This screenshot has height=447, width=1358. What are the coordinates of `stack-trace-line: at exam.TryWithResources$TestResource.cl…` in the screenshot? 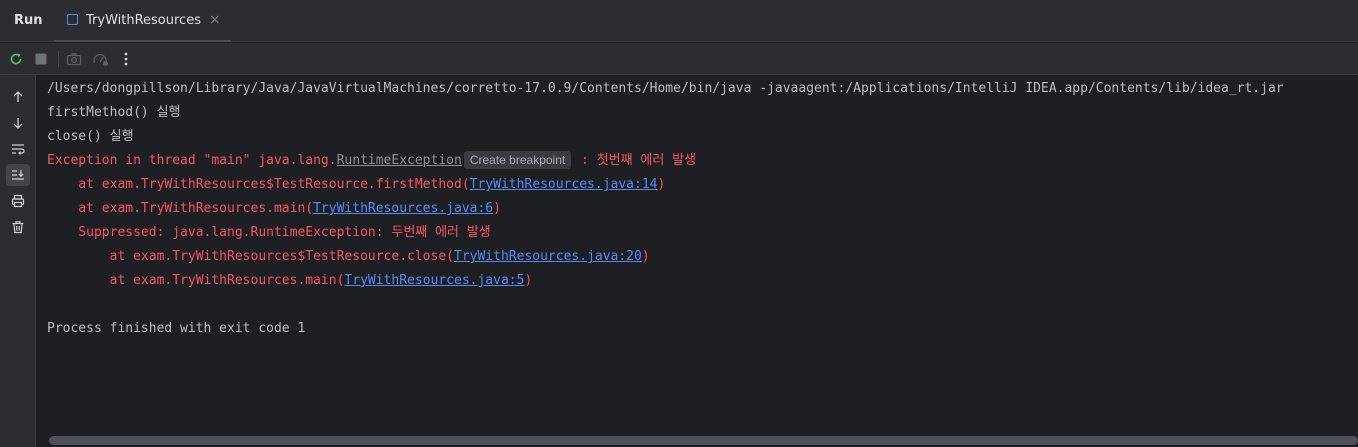 It's located at (348, 257).